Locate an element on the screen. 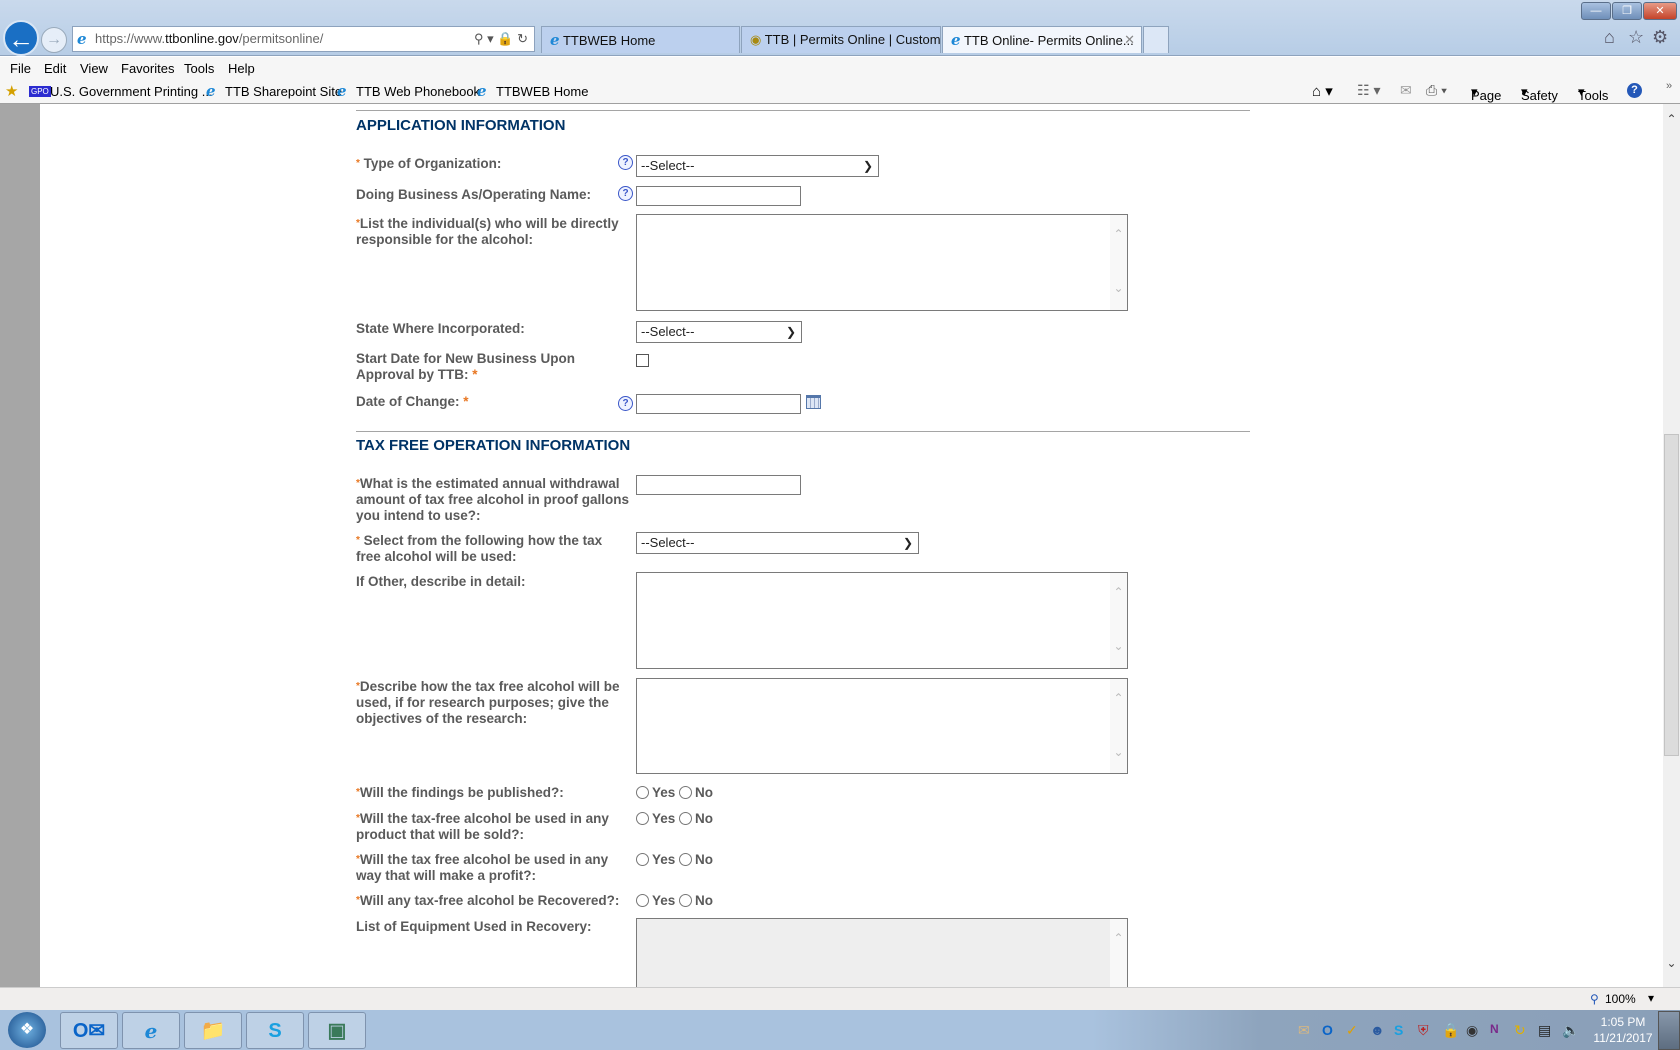 Image resolution: width=1680 pixels, height=1050 pixels. withdrawal-input is located at coordinates (718, 485).